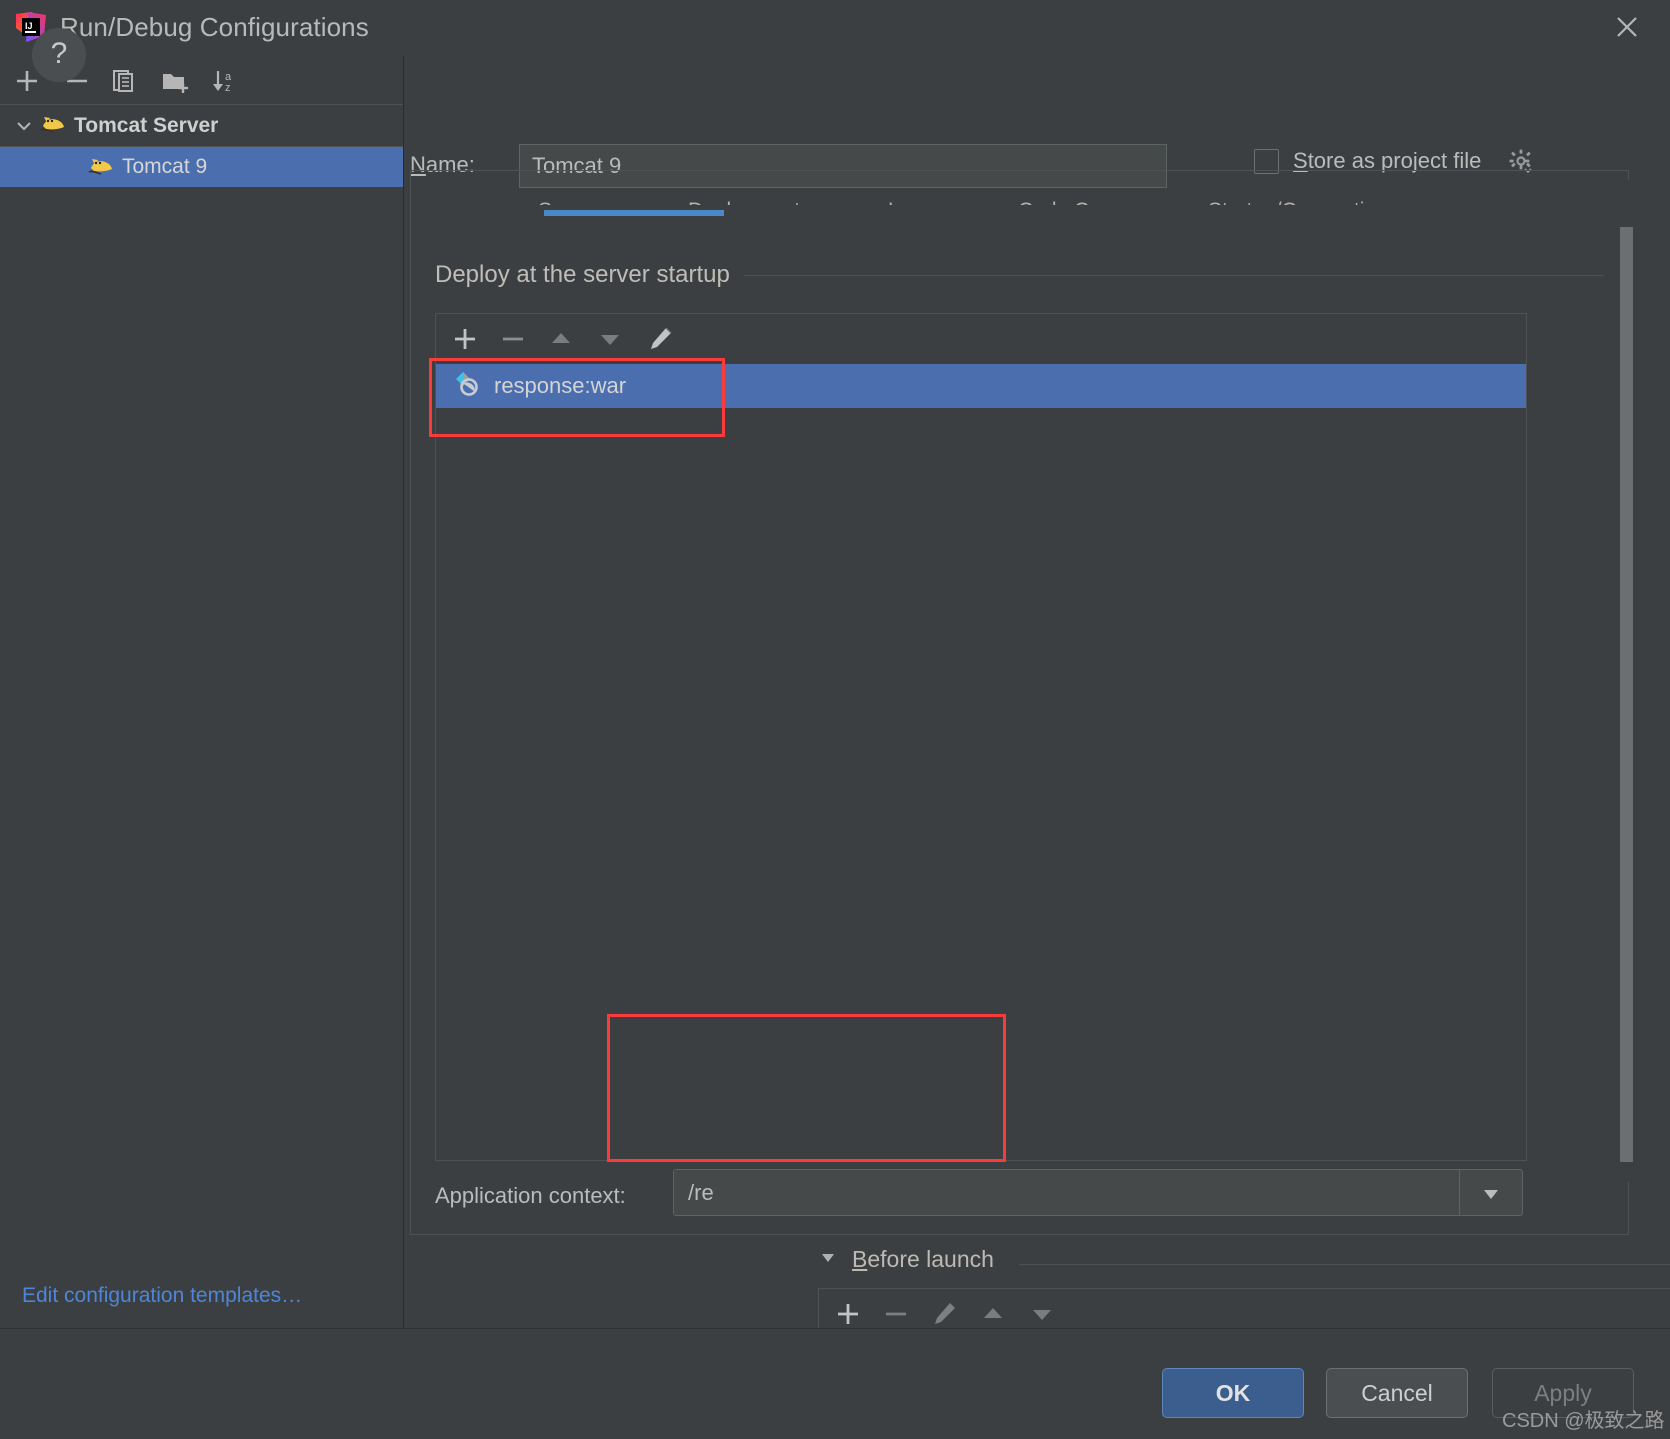 The image size is (1670, 1439). I want to click on pencil-icon, so click(660, 339).